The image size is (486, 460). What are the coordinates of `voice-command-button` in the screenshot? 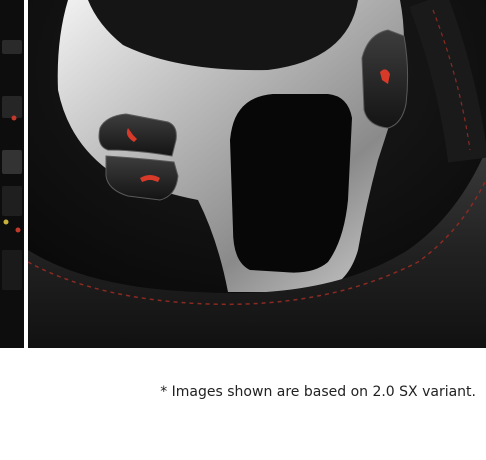 It's located at (385, 79).